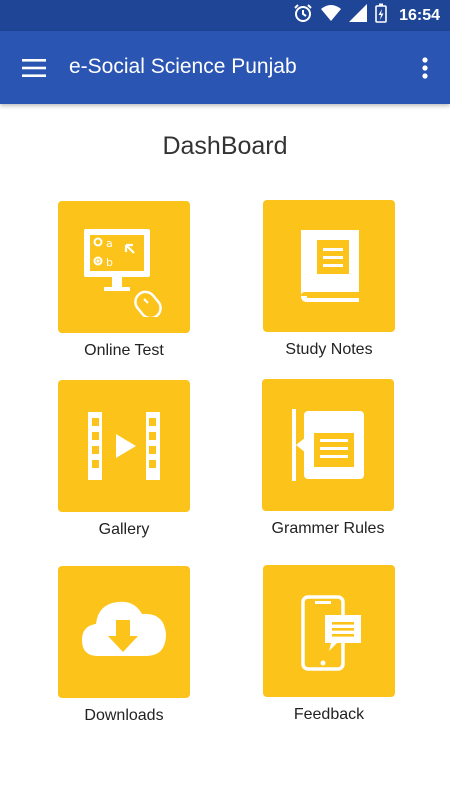 The image size is (450, 800). Describe the element at coordinates (329, 349) in the screenshot. I see `study-notes-label: Study Notes` at that location.